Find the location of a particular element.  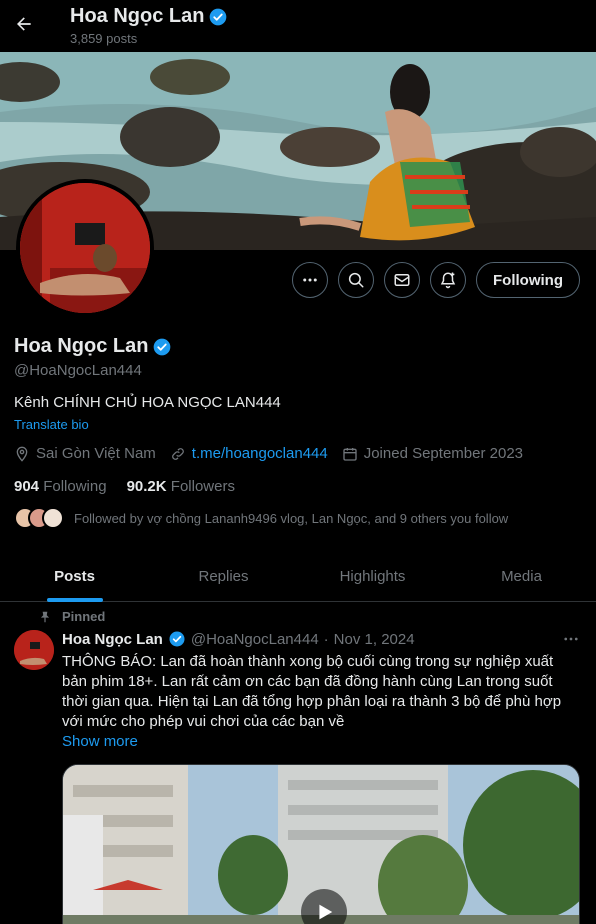

active-tab-indicator is located at coordinates (74, 600).